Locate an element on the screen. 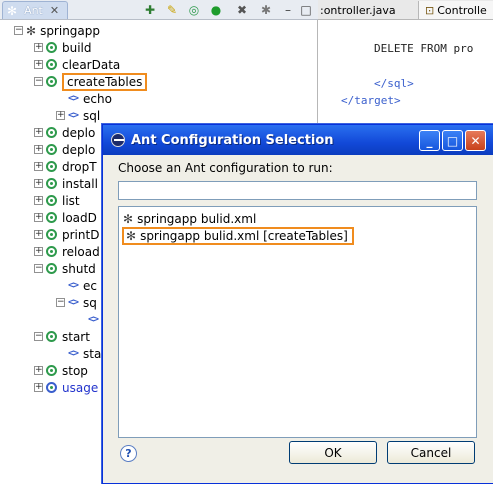  close-icon: ✕ is located at coordinates (54, 10).